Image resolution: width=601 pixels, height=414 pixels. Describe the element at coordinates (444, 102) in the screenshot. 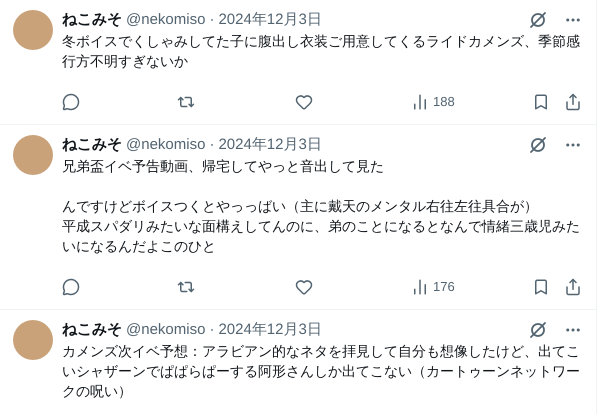

I see `view-count: 188` at that location.